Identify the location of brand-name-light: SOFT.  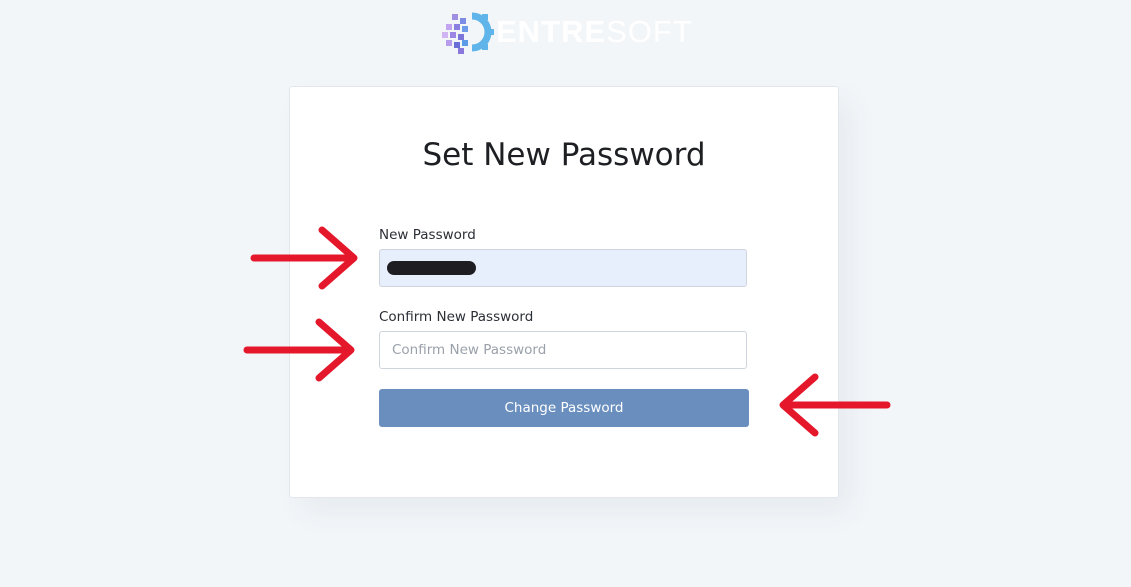
(649, 31).